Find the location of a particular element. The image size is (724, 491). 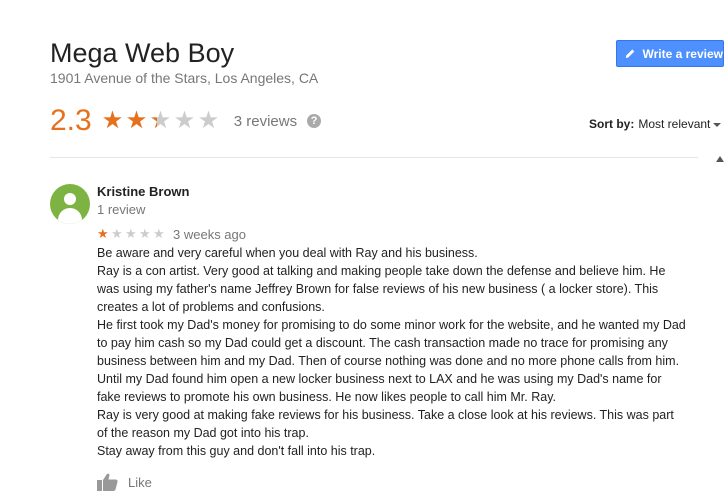

question-icon: ? is located at coordinates (314, 121).